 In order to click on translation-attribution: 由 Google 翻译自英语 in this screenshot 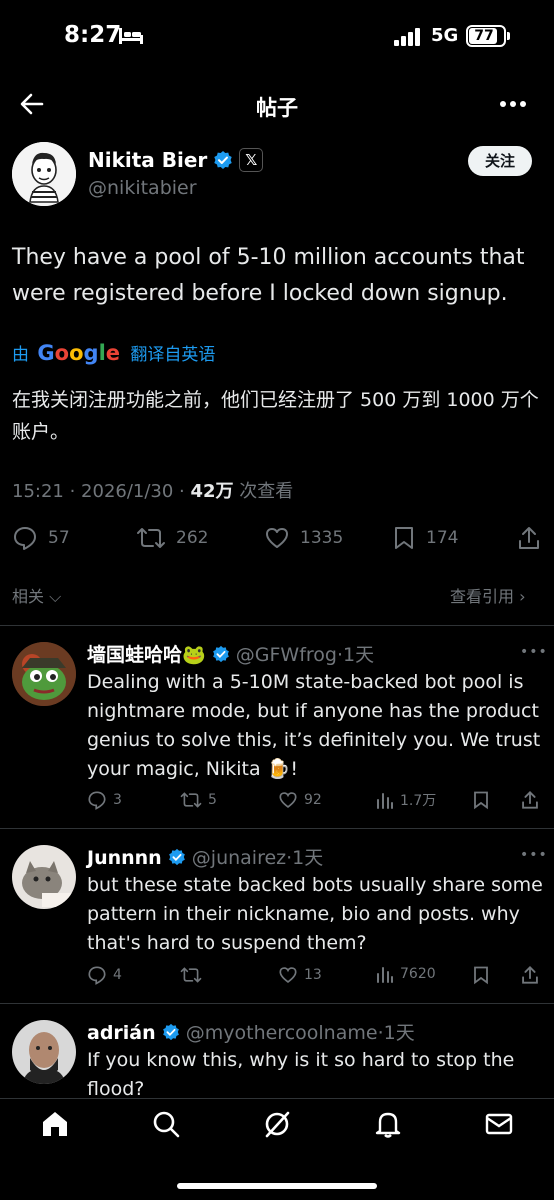, I will do `click(113, 354)`.